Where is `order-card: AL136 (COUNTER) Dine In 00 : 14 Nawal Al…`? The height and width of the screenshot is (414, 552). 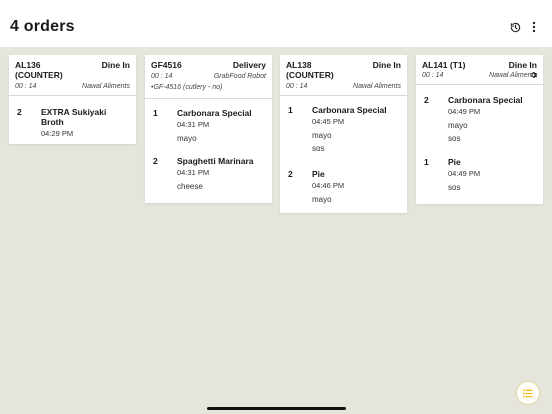 order-card: AL136 (COUNTER) Dine In 00 : 14 Nawal Al… is located at coordinates (72, 99).